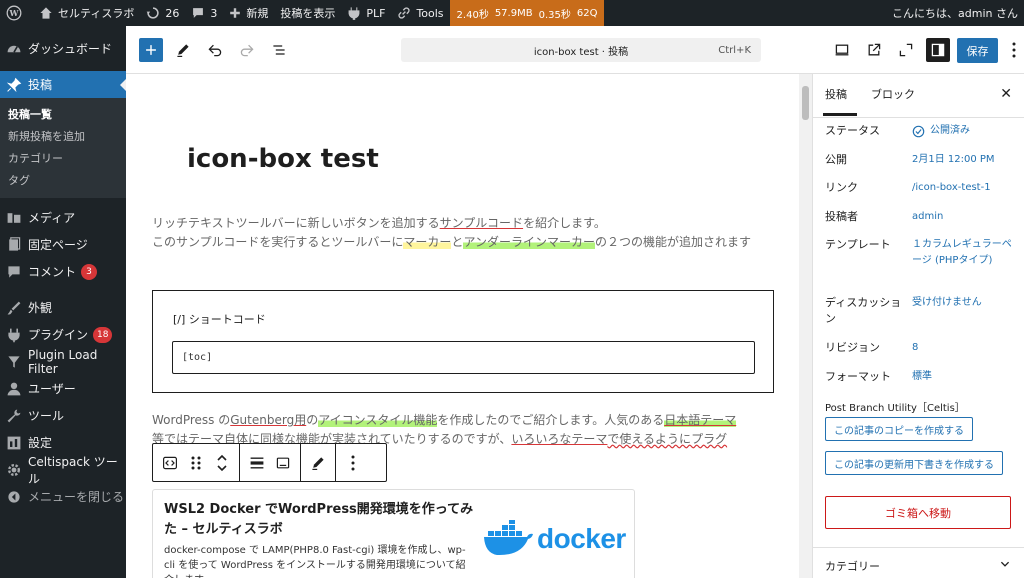  I want to click on fullscreen-icon, so click(906, 50).